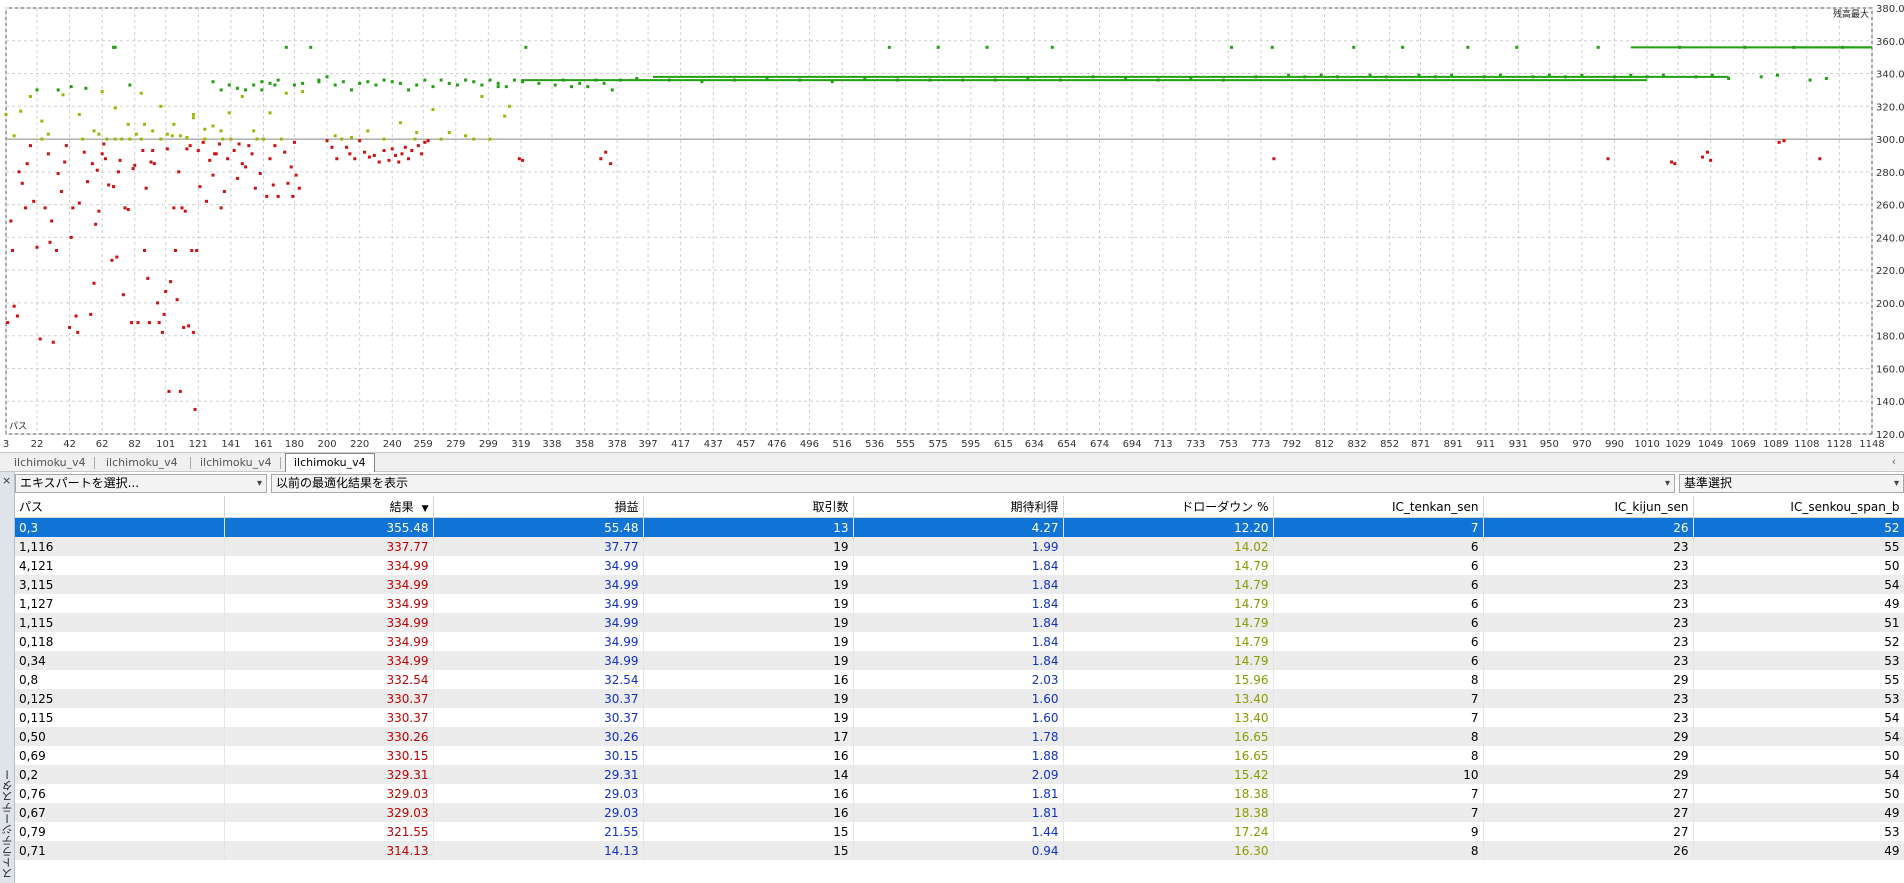  I want to click on x-tick-label: 240, so click(392, 444).